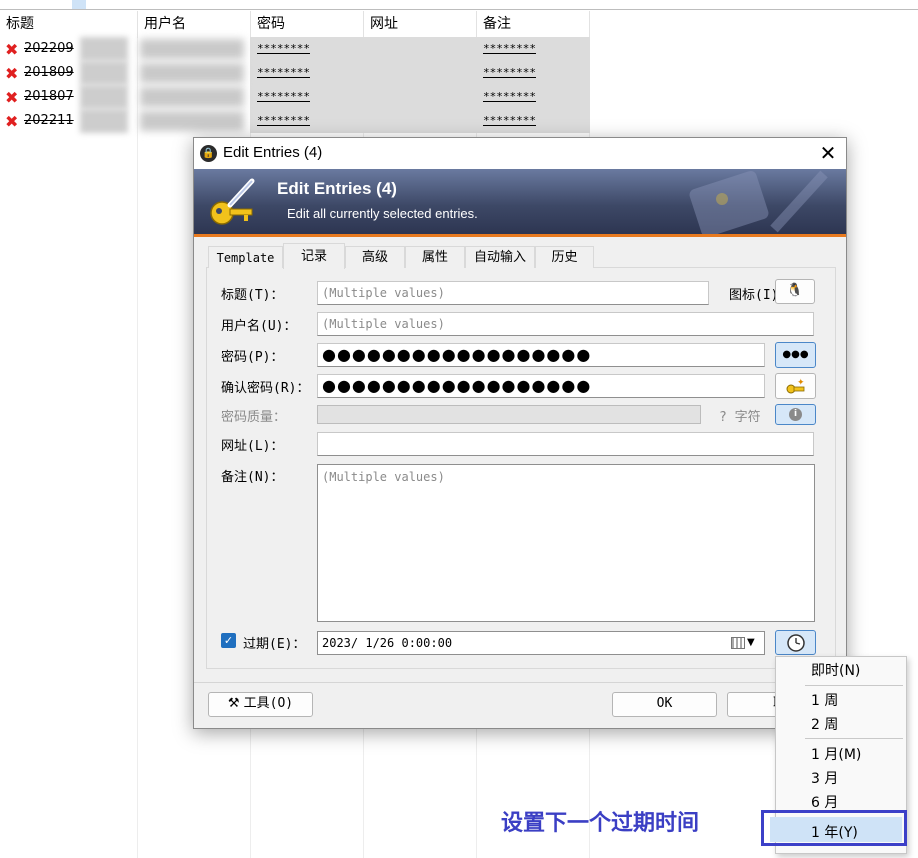 The width and height of the screenshot is (918, 858). Describe the element at coordinates (566, 543) in the screenshot. I see `notes-textarea: (Multiple values)` at that location.